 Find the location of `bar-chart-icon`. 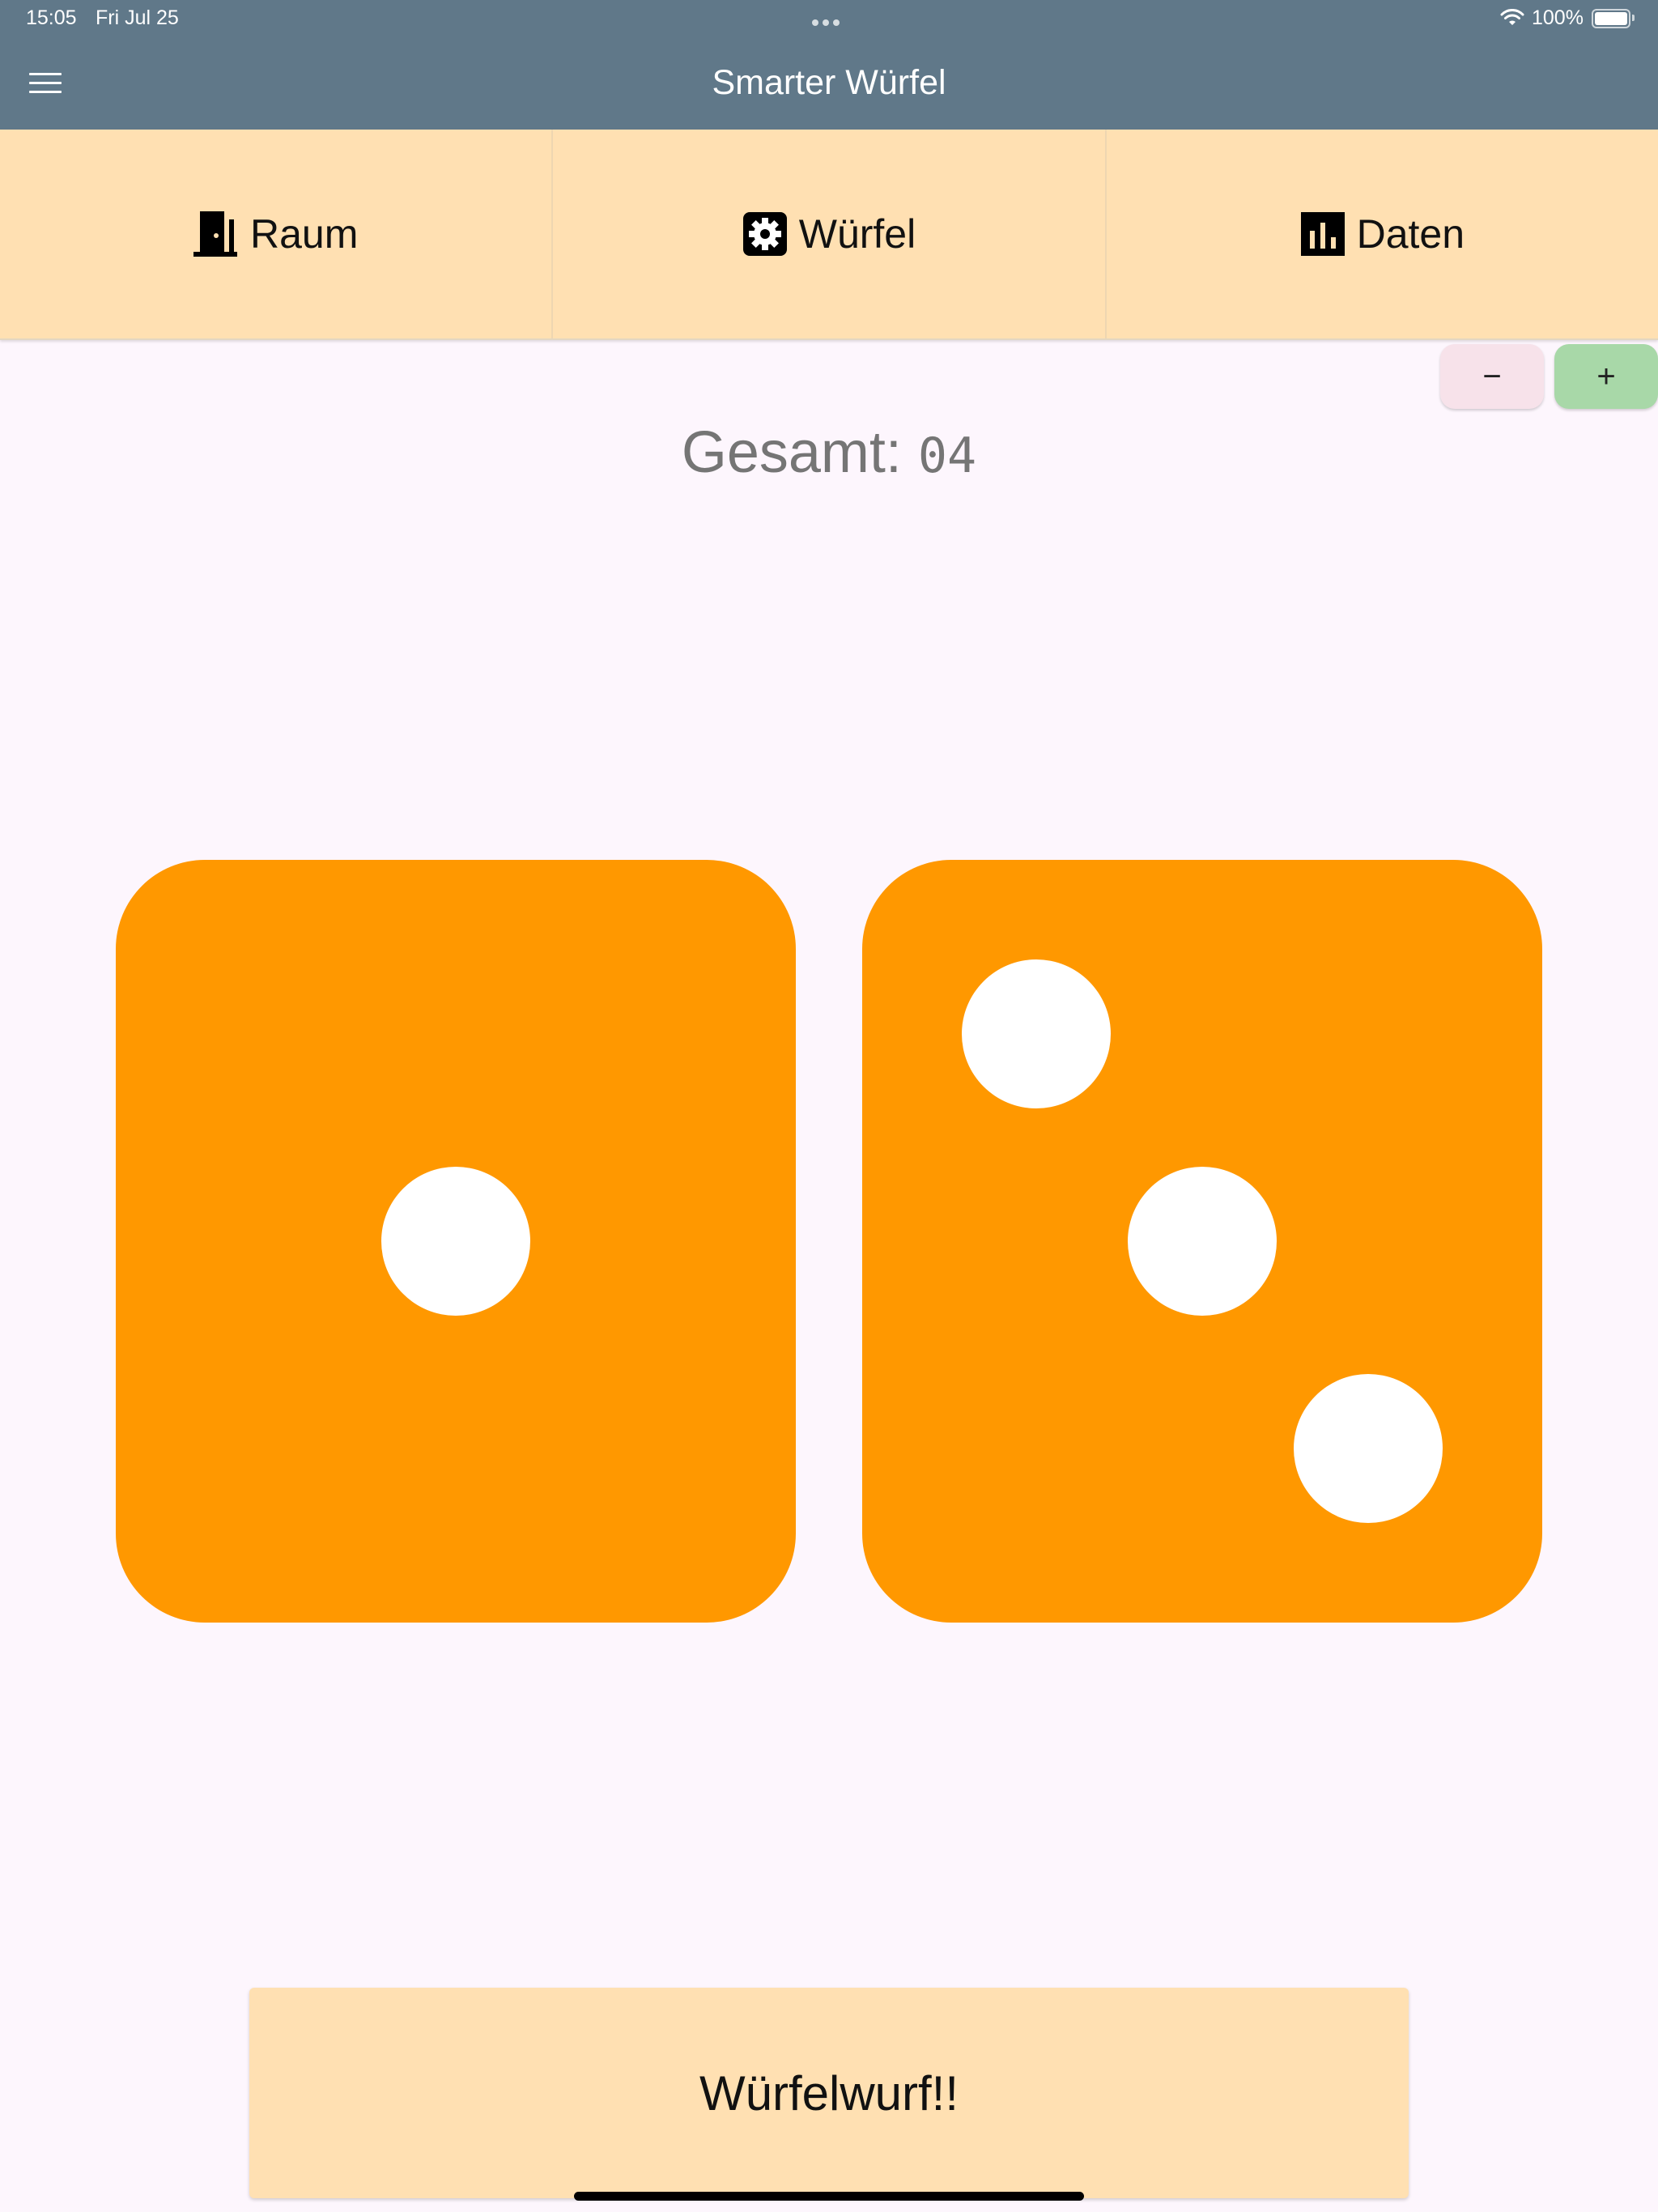

bar-chart-icon is located at coordinates (1322, 234).